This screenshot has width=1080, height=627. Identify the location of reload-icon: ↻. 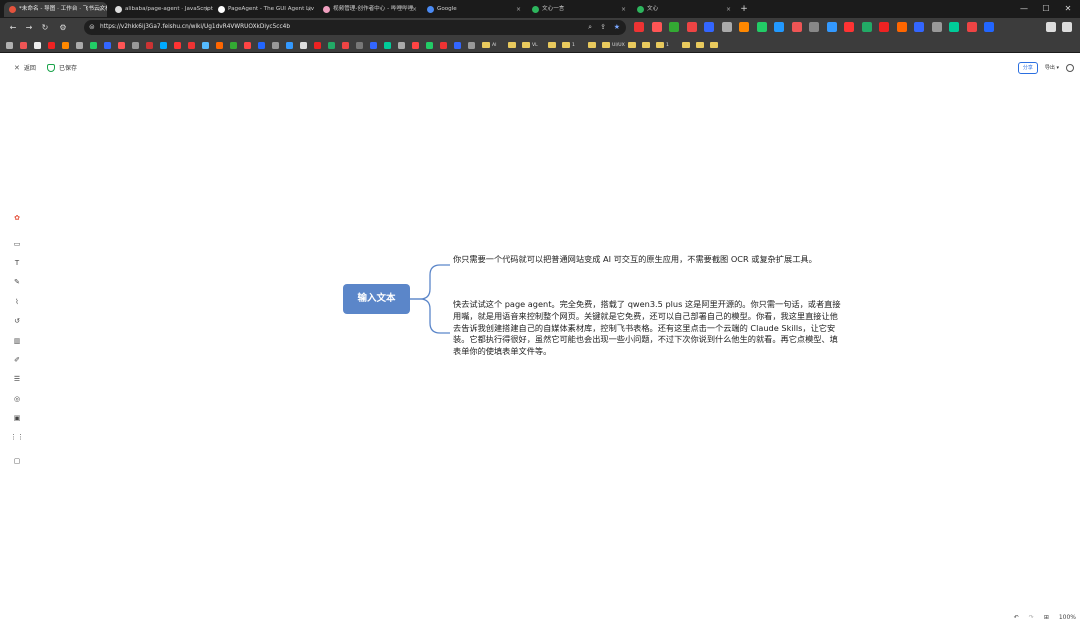
(45, 27).